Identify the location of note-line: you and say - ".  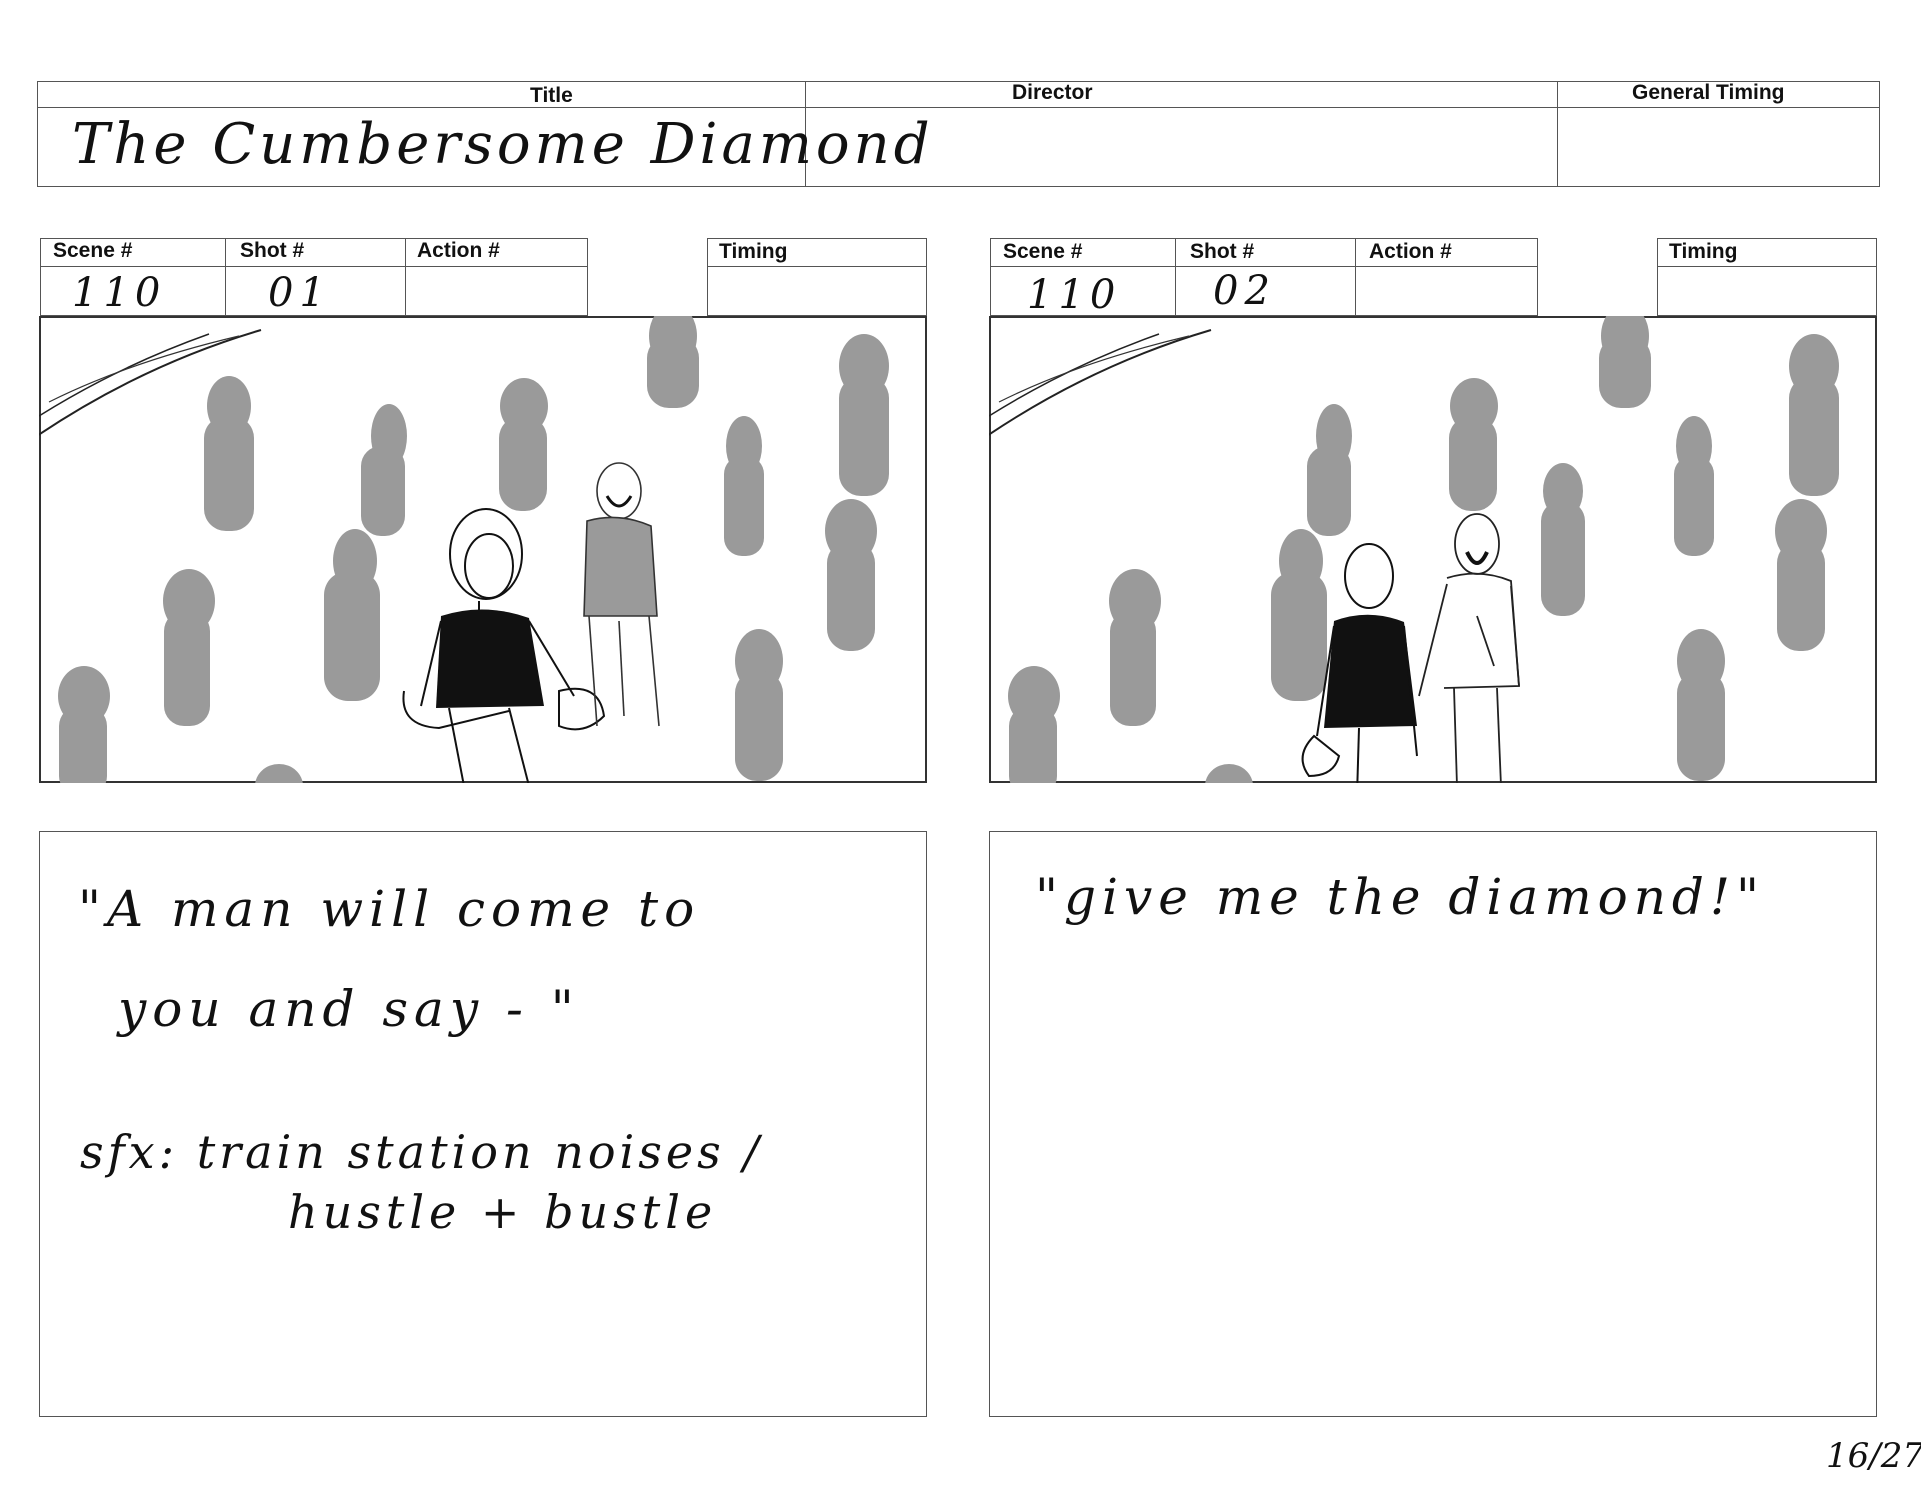
(349, 1009).